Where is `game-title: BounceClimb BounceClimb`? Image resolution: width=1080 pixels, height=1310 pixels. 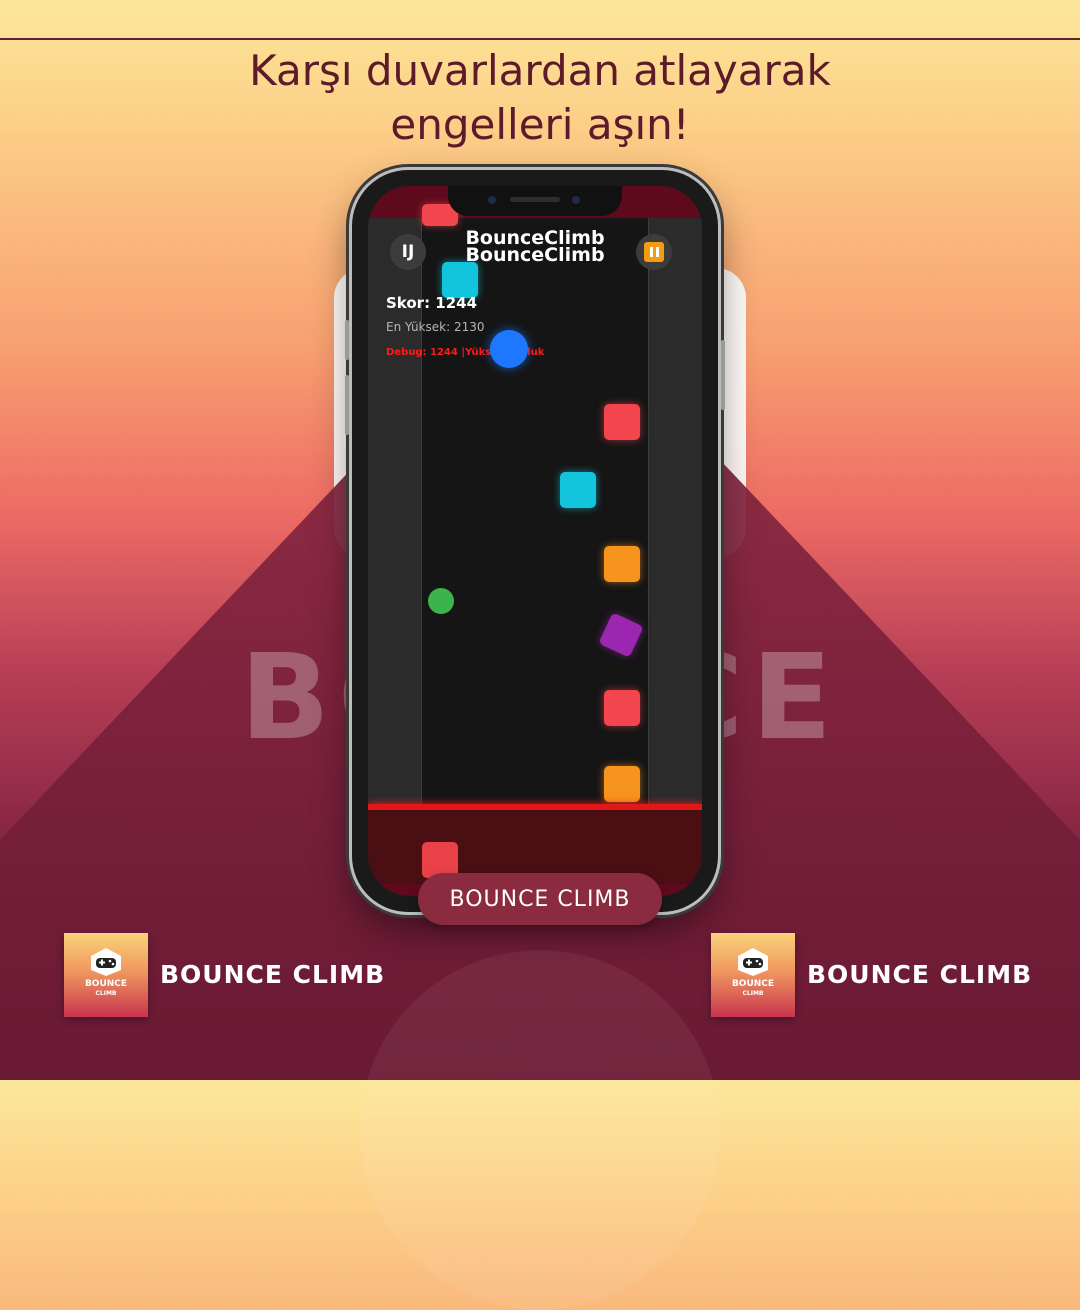 game-title: BounceClimb BounceClimb is located at coordinates (535, 247).